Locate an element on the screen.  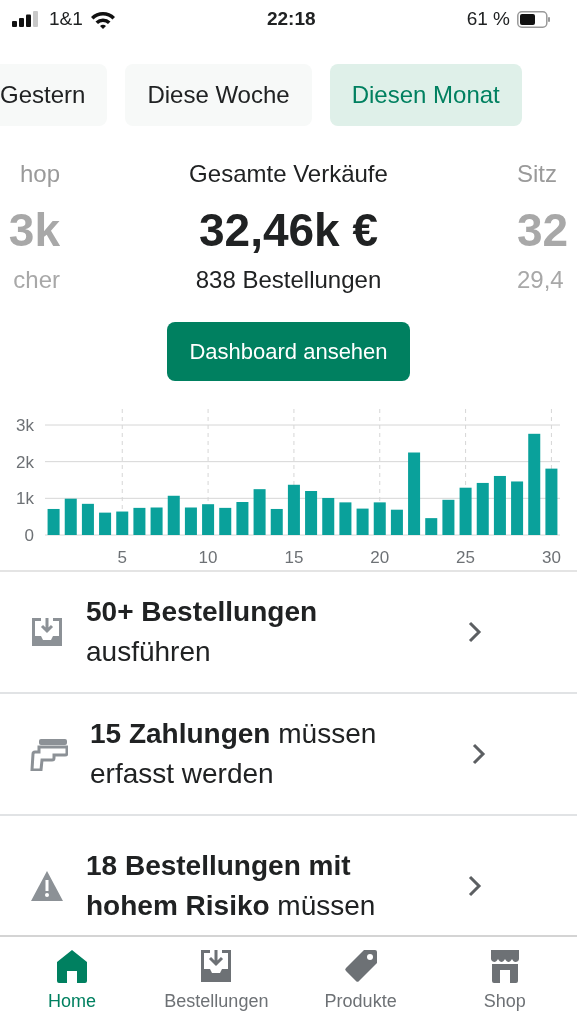
stat-subtitle: cher is located at coordinates (36, 280).